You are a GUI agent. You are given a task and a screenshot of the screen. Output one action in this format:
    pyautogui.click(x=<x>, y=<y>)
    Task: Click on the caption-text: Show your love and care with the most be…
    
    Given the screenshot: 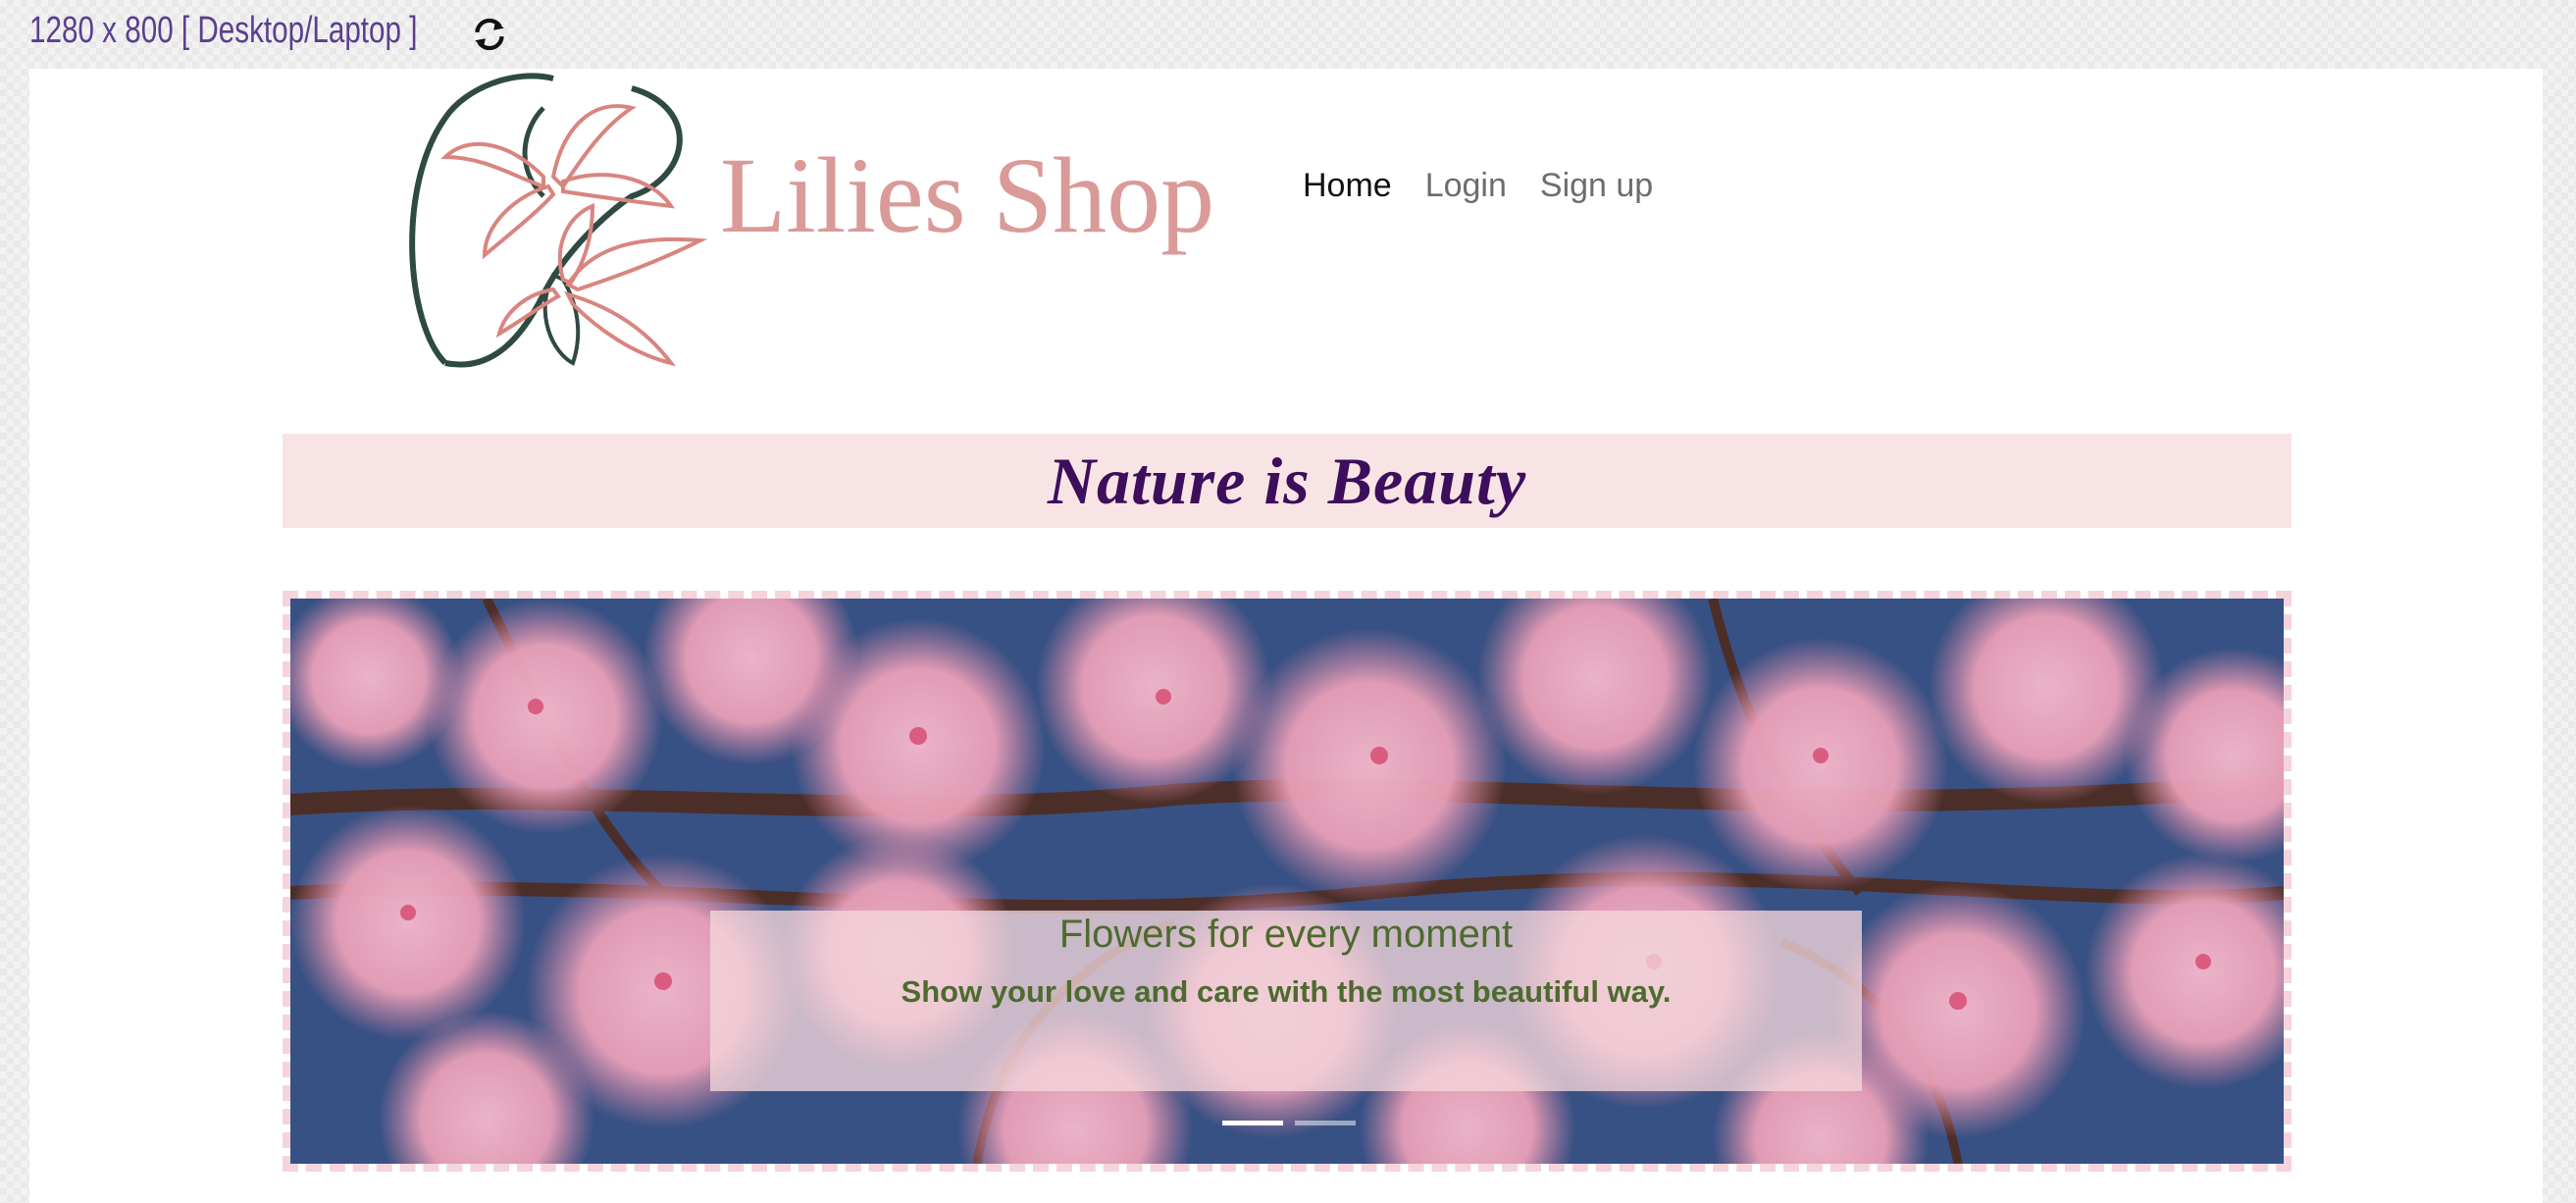 What is the action you would take?
    pyautogui.click(x=1286, y=991)
    